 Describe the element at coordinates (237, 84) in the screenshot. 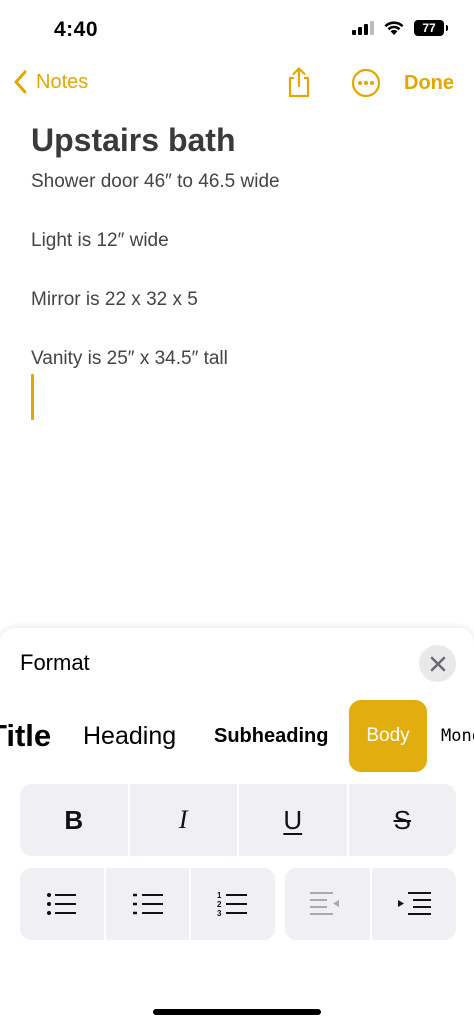

I see `nav-bar: Notes Done` at that location.